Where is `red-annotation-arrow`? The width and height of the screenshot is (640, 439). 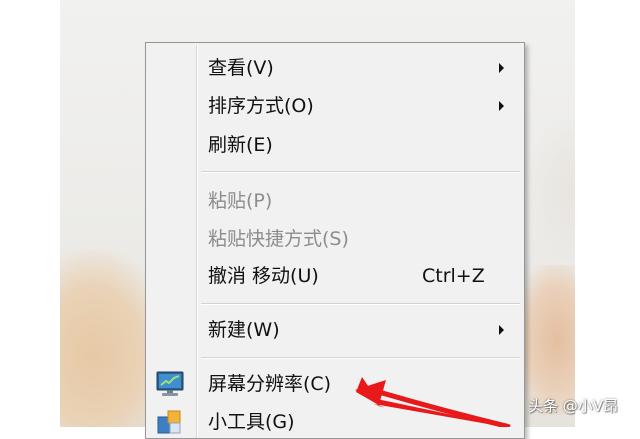 red-annotation-arrow is located at coordinates (433, 402).